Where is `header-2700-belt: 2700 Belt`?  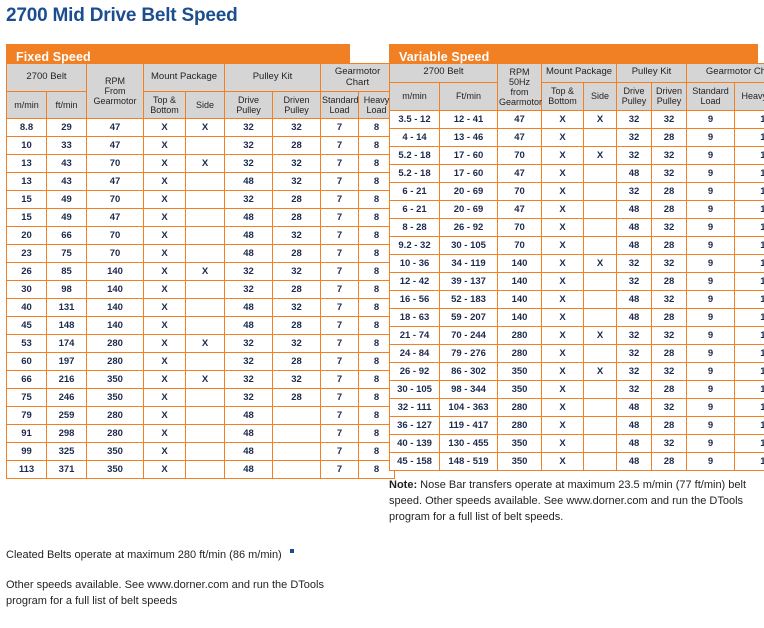
header-2700-belt: 2700 Belt is located at coordinates (46, 77).